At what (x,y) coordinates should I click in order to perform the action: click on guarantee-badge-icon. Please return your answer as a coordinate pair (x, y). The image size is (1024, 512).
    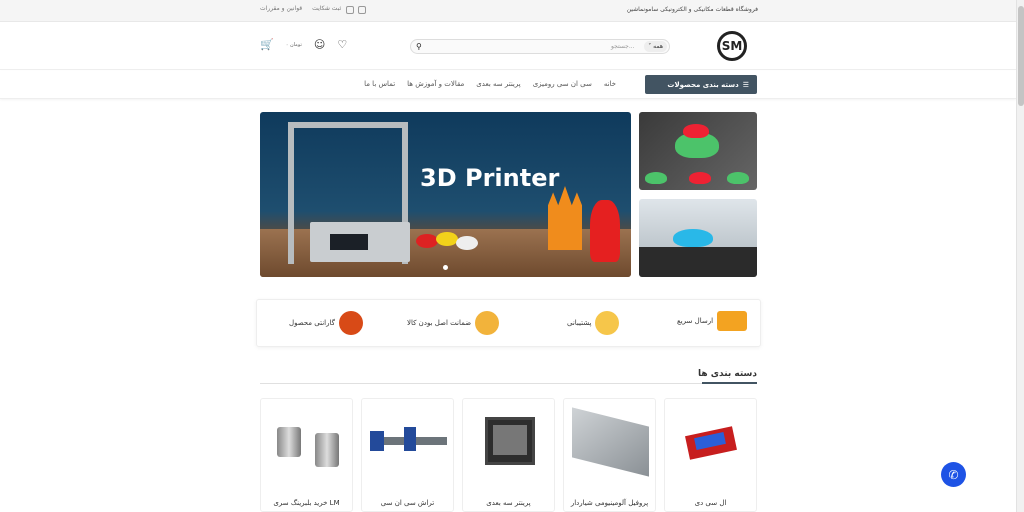
    Looking at the image, I should click on (350, 323).